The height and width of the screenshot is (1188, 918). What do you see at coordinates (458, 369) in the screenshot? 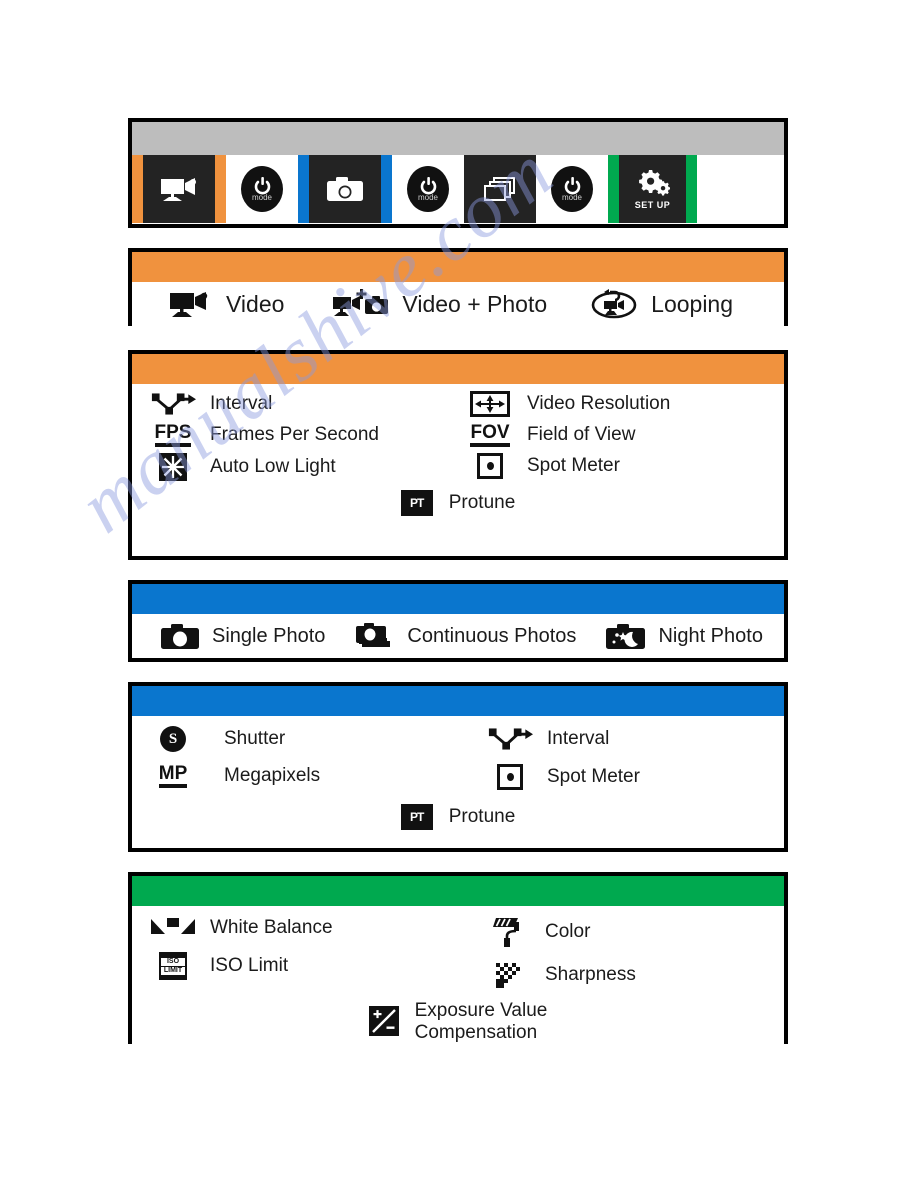
I see `video-settings-accent-bar` at bounding box center [458, 369].